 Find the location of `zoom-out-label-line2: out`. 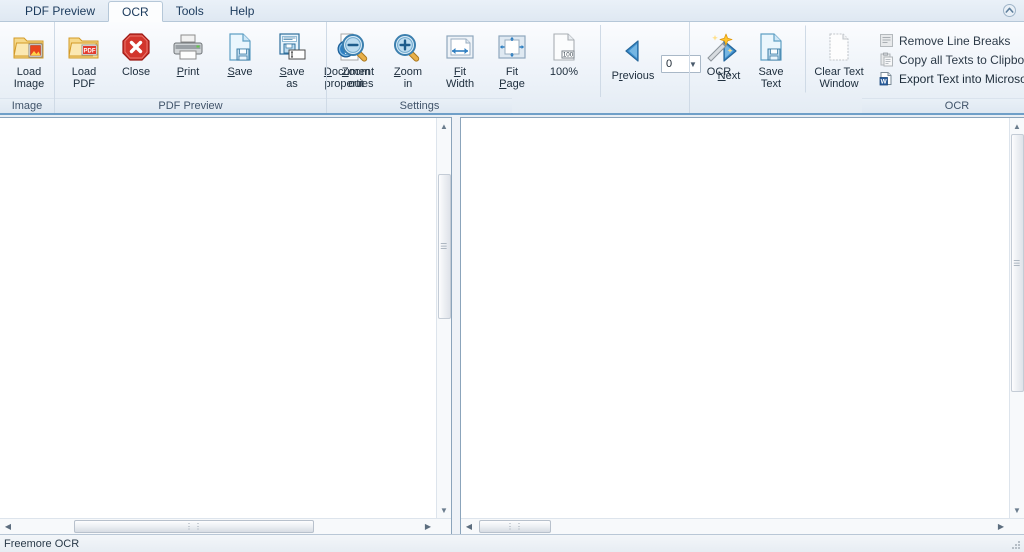

zoom-out-label-line2: out is located at coordinates (356, 84).